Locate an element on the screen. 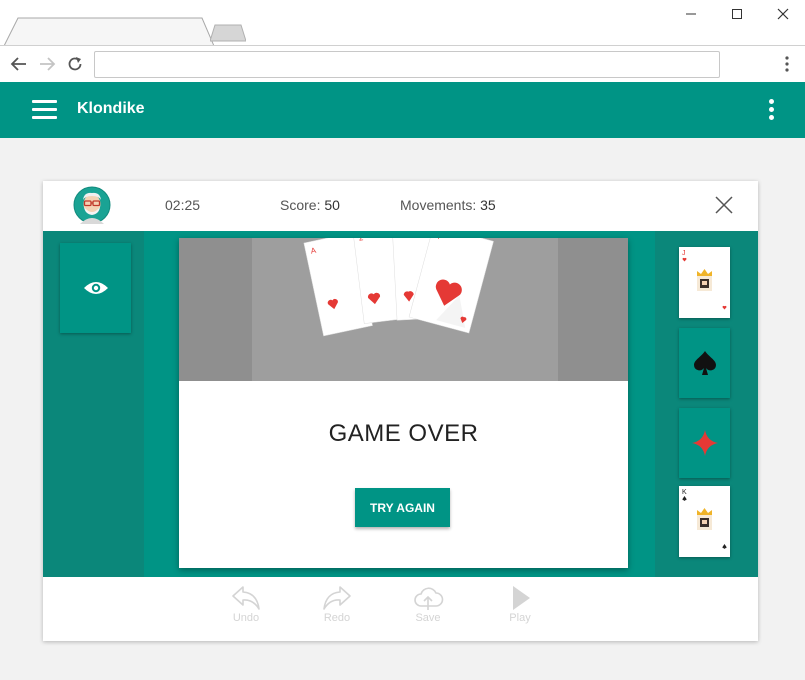  forward-icon is located at coordinates (47, 64).